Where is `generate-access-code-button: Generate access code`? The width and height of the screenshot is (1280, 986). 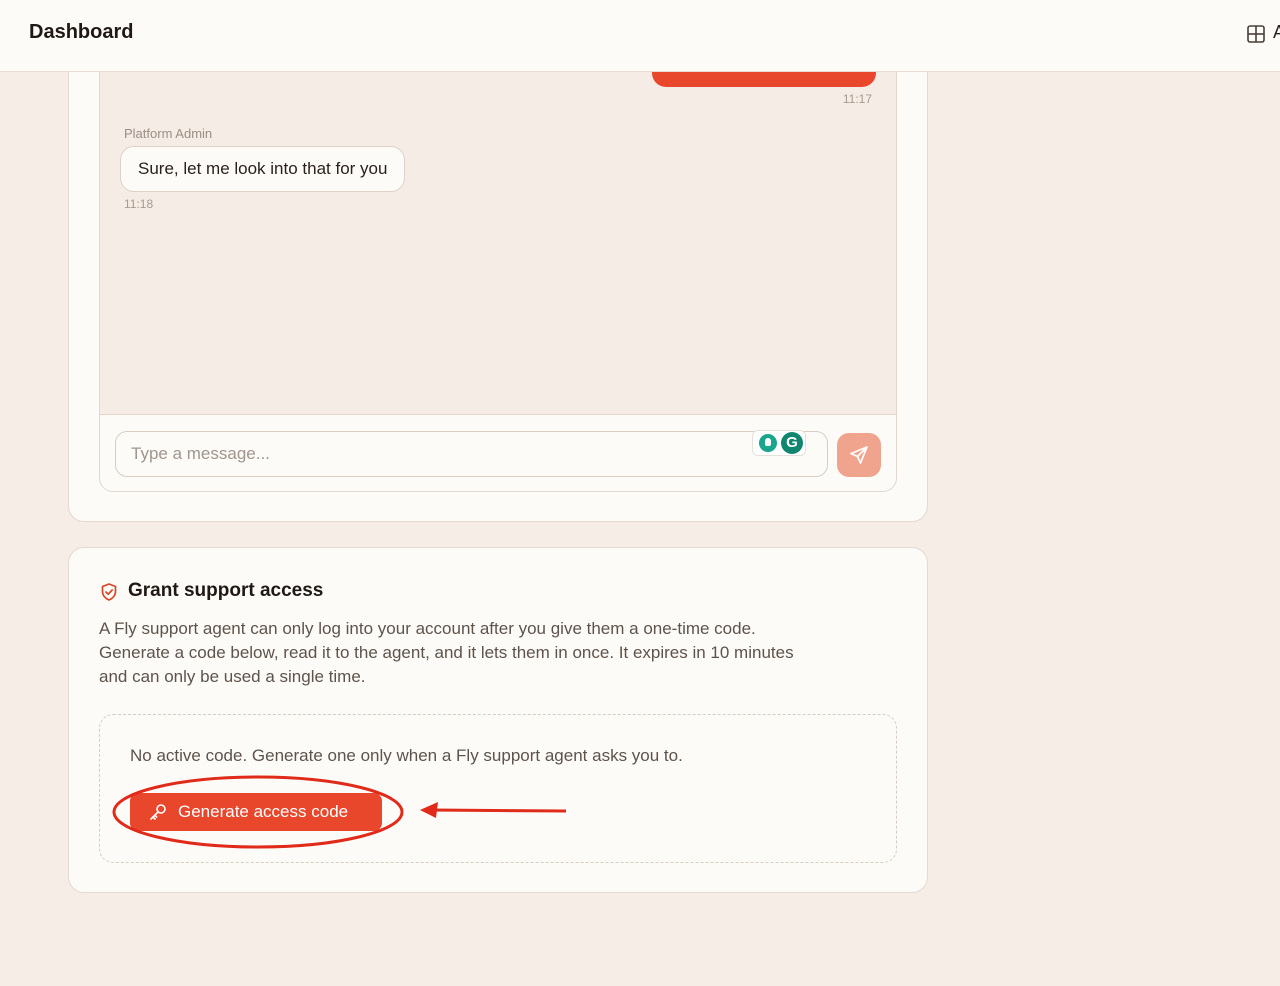 generate-access-code-button: Generate access code is located at coordinates (256, 812).